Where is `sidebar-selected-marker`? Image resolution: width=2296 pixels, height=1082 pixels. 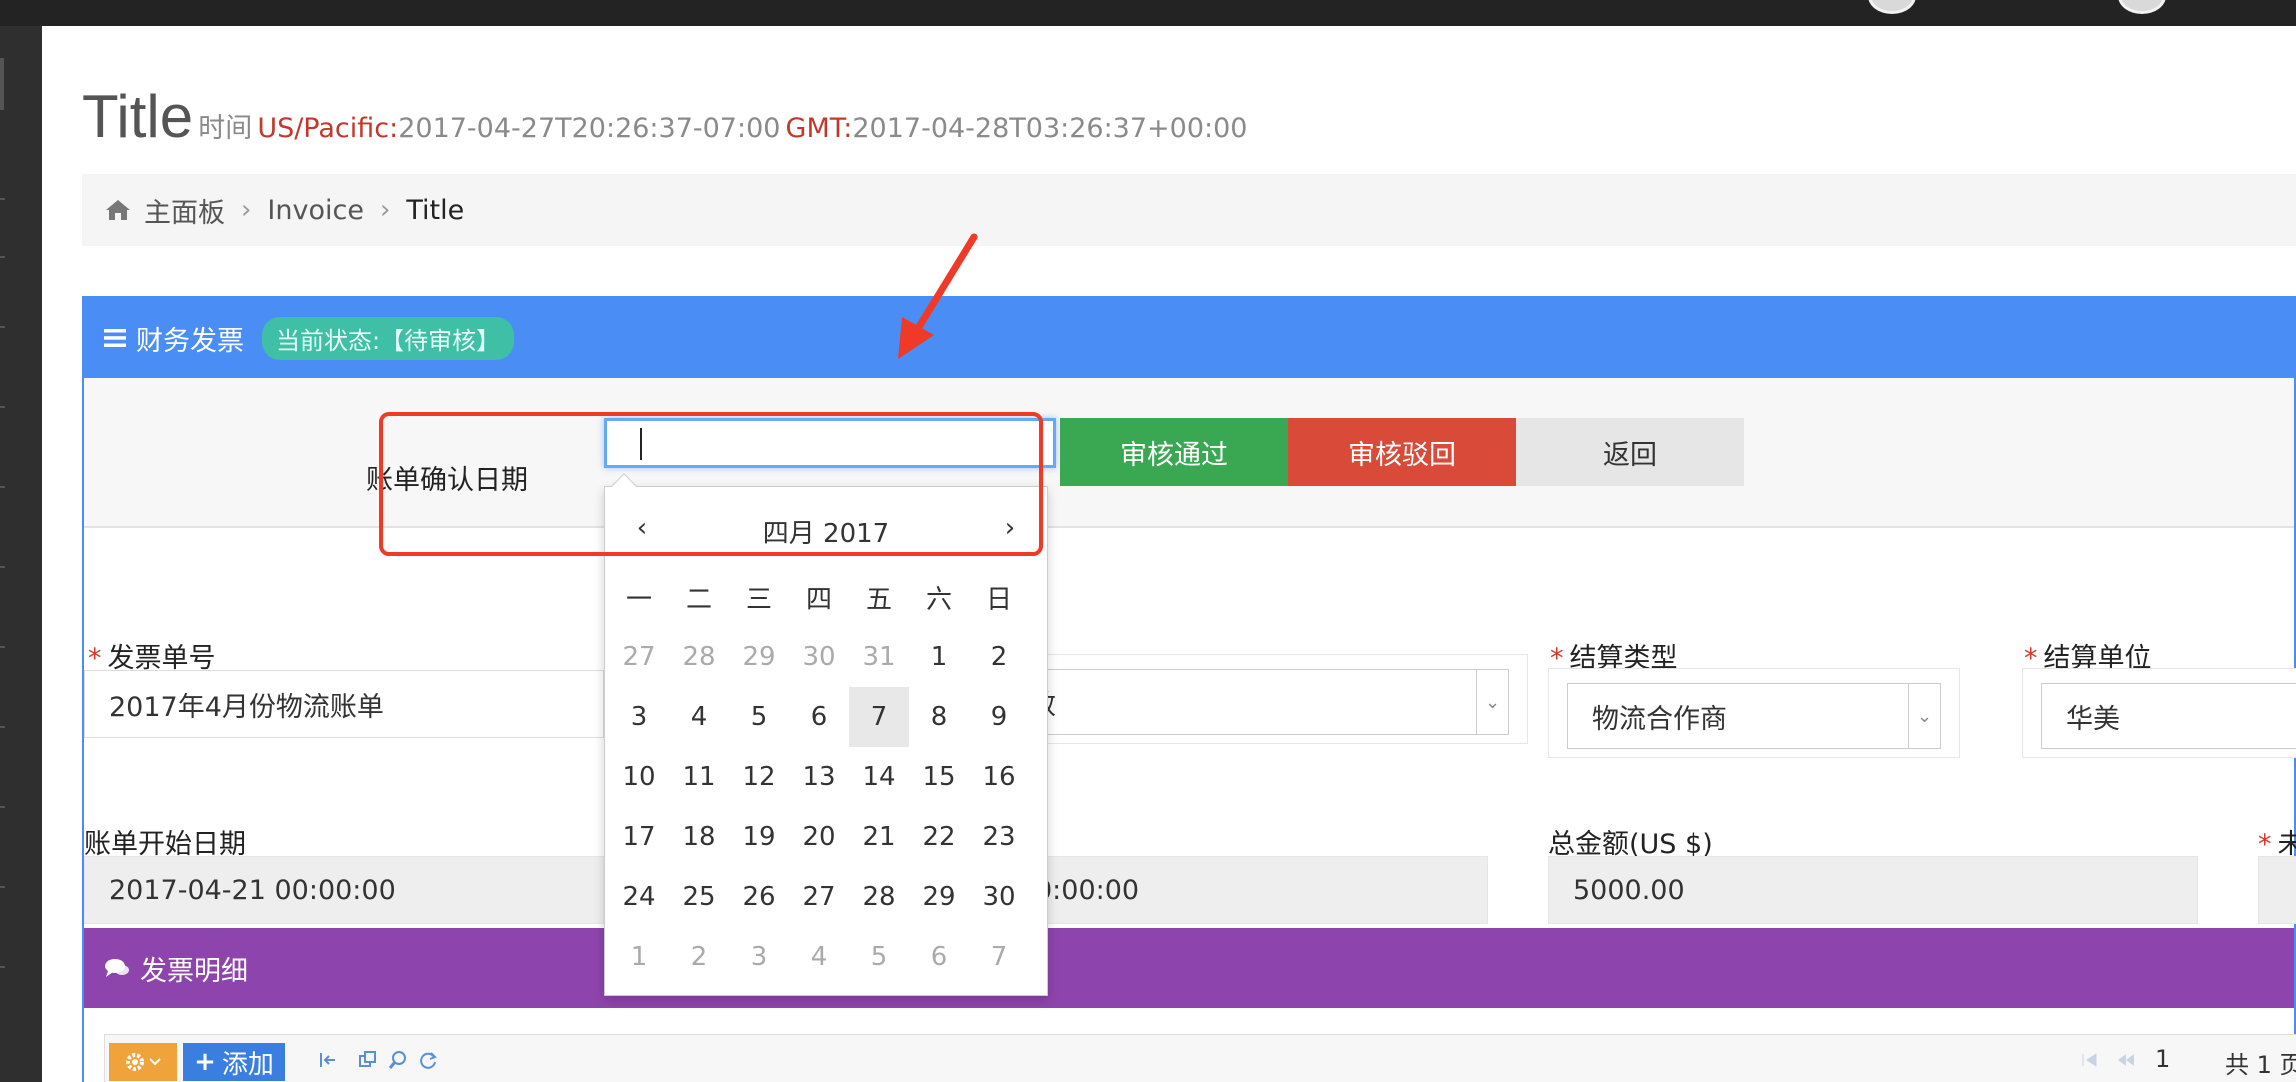 sidebar-selected-marker is located at coordinates (2, 84).